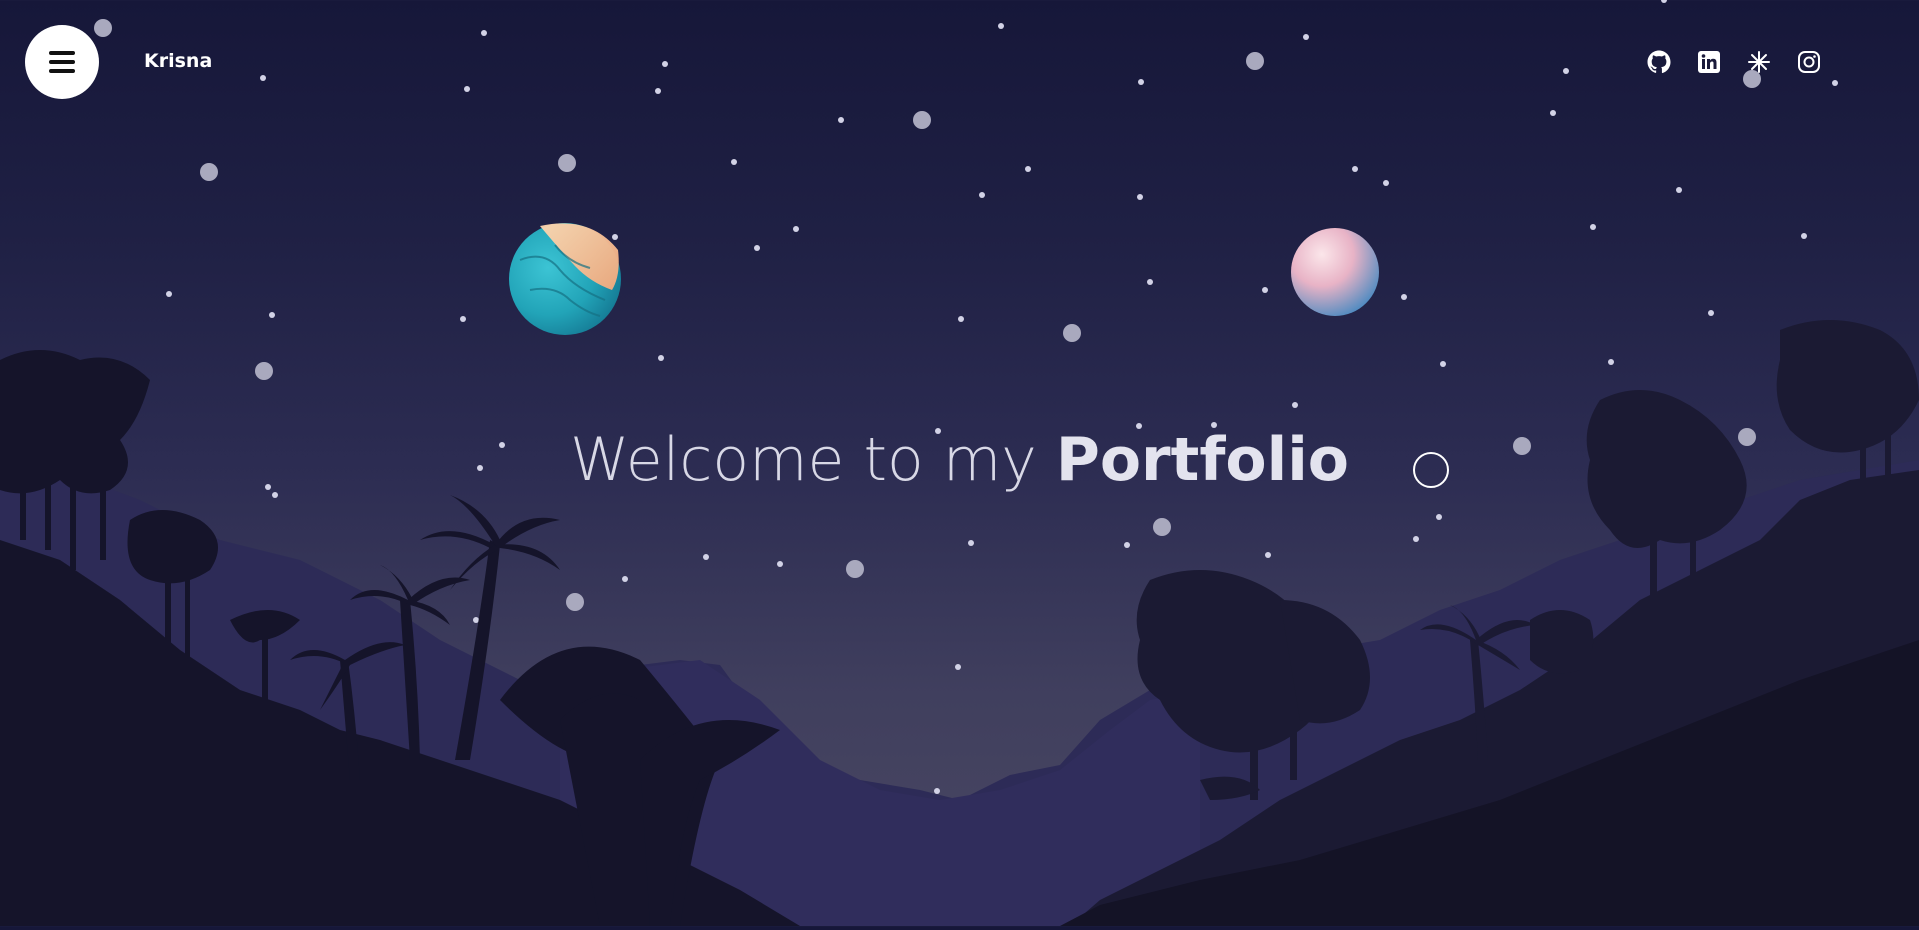 This screenshot has height=930, width=1919. I want to click on hero-welcome-text: Welcome to my, so click(803, 460).